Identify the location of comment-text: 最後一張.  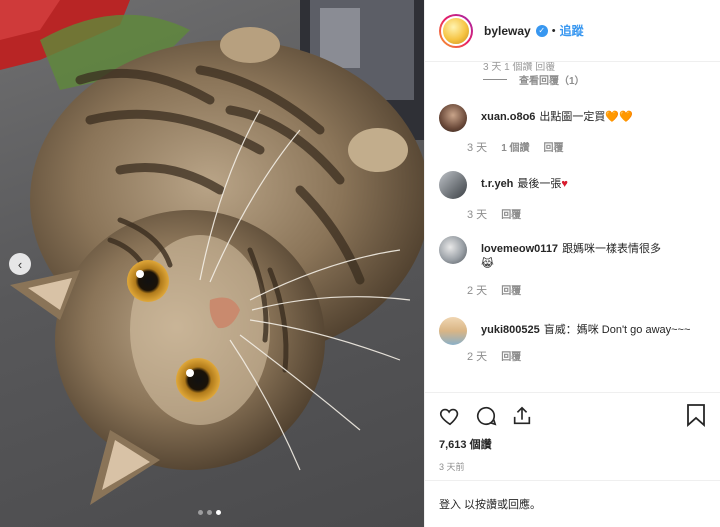
(539, 184).